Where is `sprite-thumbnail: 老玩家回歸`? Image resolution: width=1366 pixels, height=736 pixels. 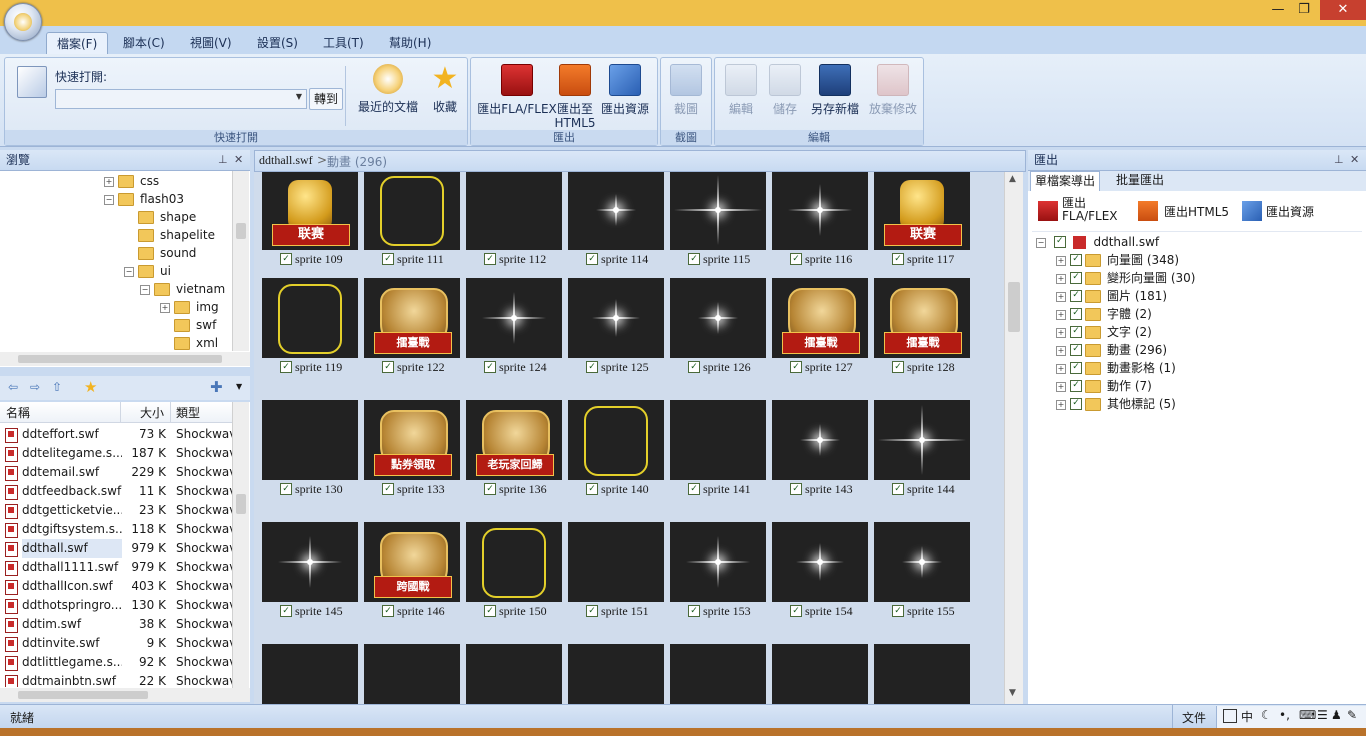 sprite-thumbnail: 老玩家回歸 is located at coordinates (514, 440).